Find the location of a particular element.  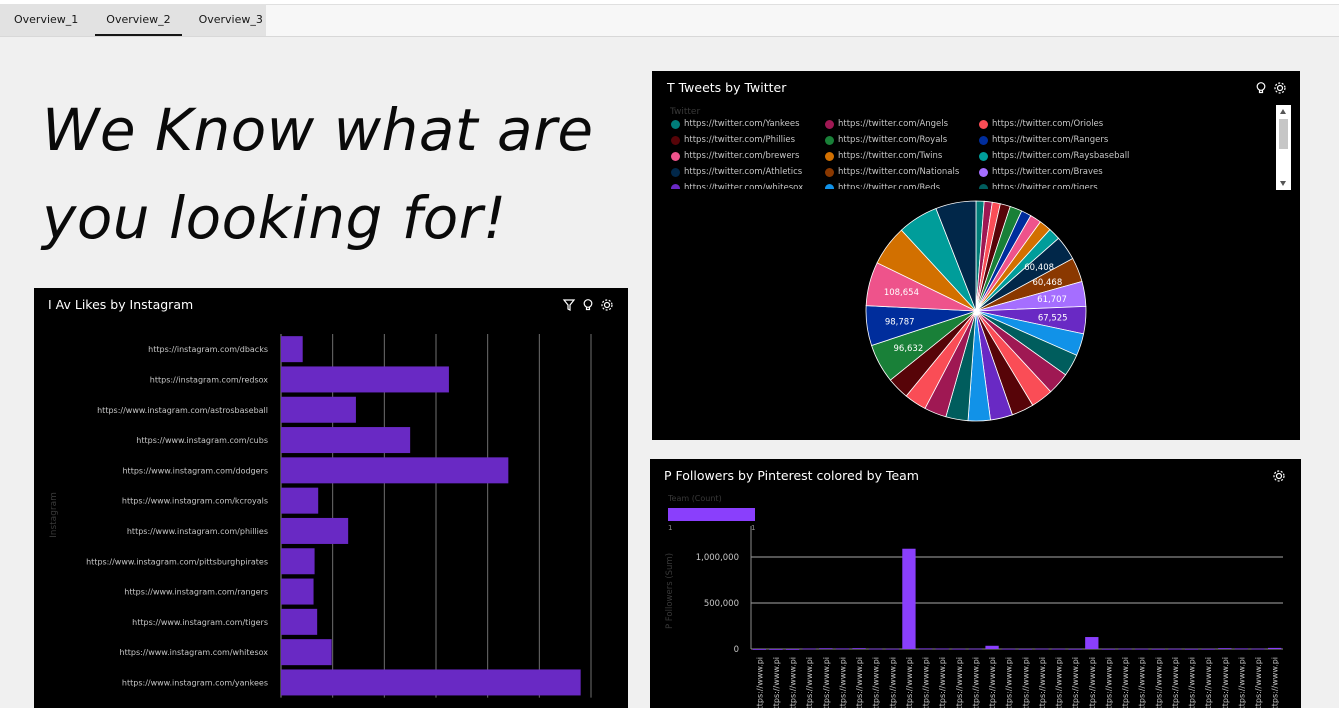

tab-strip: Overview_1 Overview_2 Overview_3 is located at coordinates (133, 20).